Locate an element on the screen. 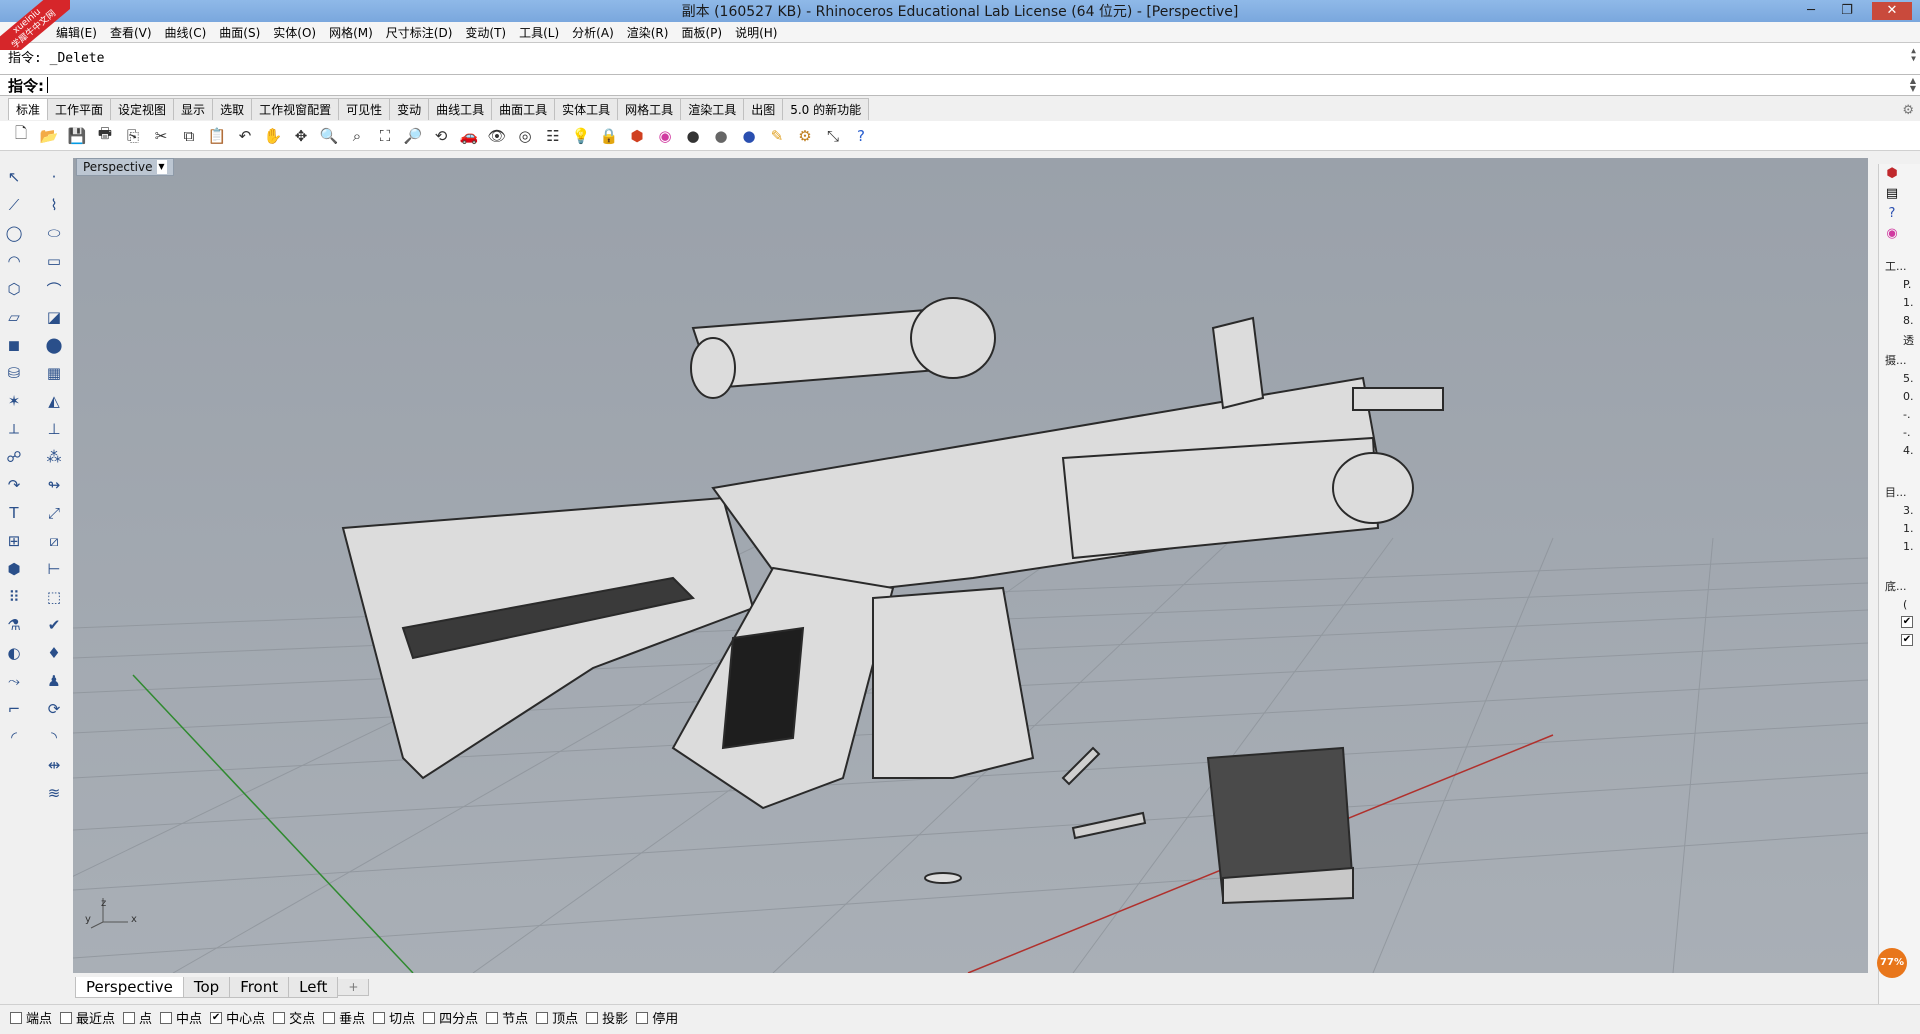 The image size is (1920, 1034). sphere-tool-icon: ⬤ is located at coordinates (54, 345).